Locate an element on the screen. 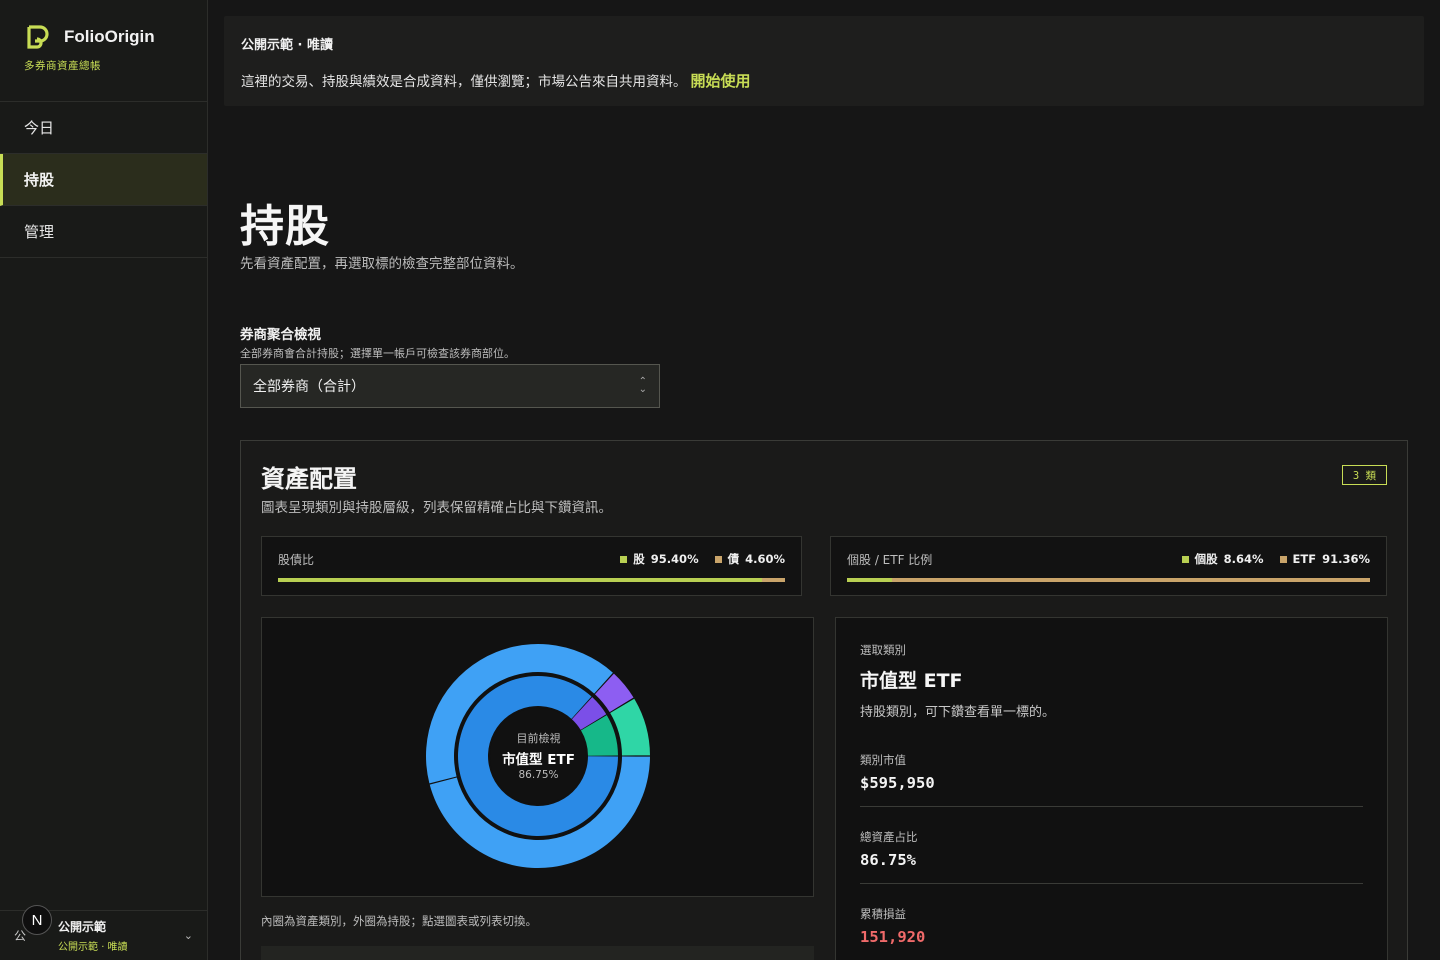 This screenshot has width=1440, height=960. stock-etf-bar is located at coordinates (1108, 580).